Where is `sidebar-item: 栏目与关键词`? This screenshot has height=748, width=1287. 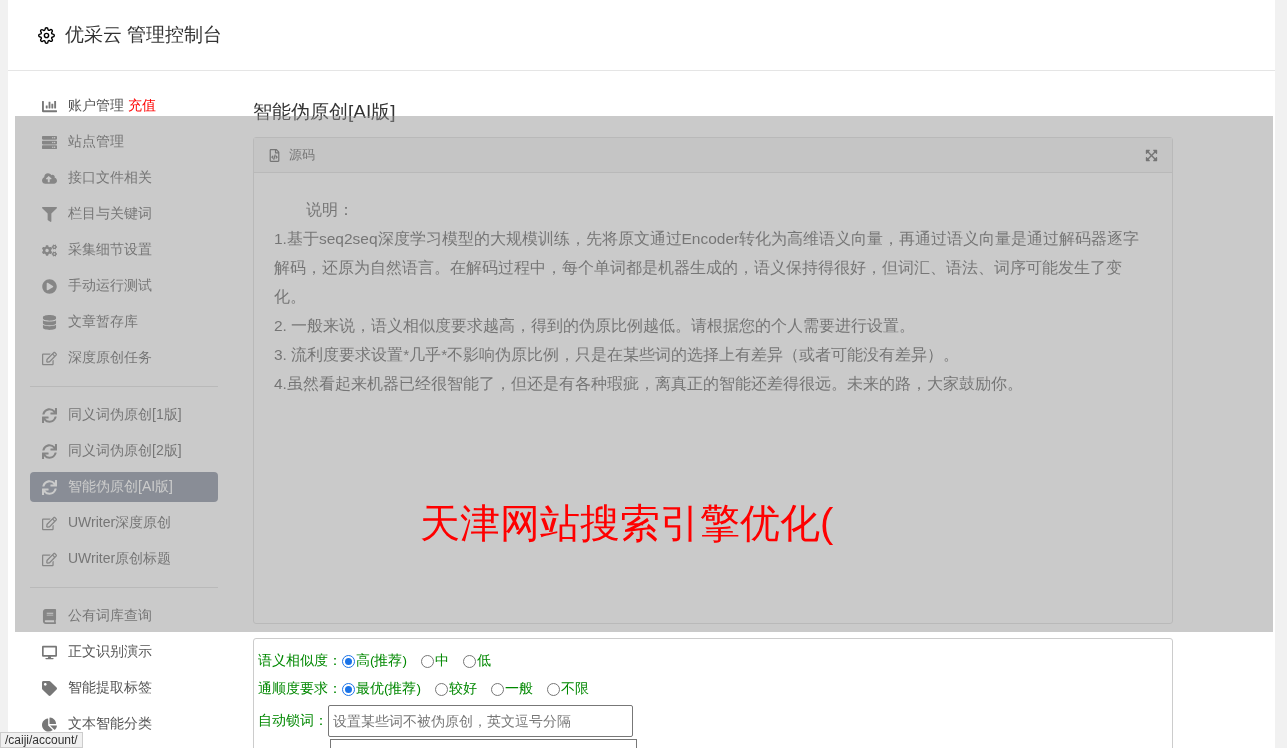
sidebar-item: 栏目与关键词 is located at coordinates (124, 214).